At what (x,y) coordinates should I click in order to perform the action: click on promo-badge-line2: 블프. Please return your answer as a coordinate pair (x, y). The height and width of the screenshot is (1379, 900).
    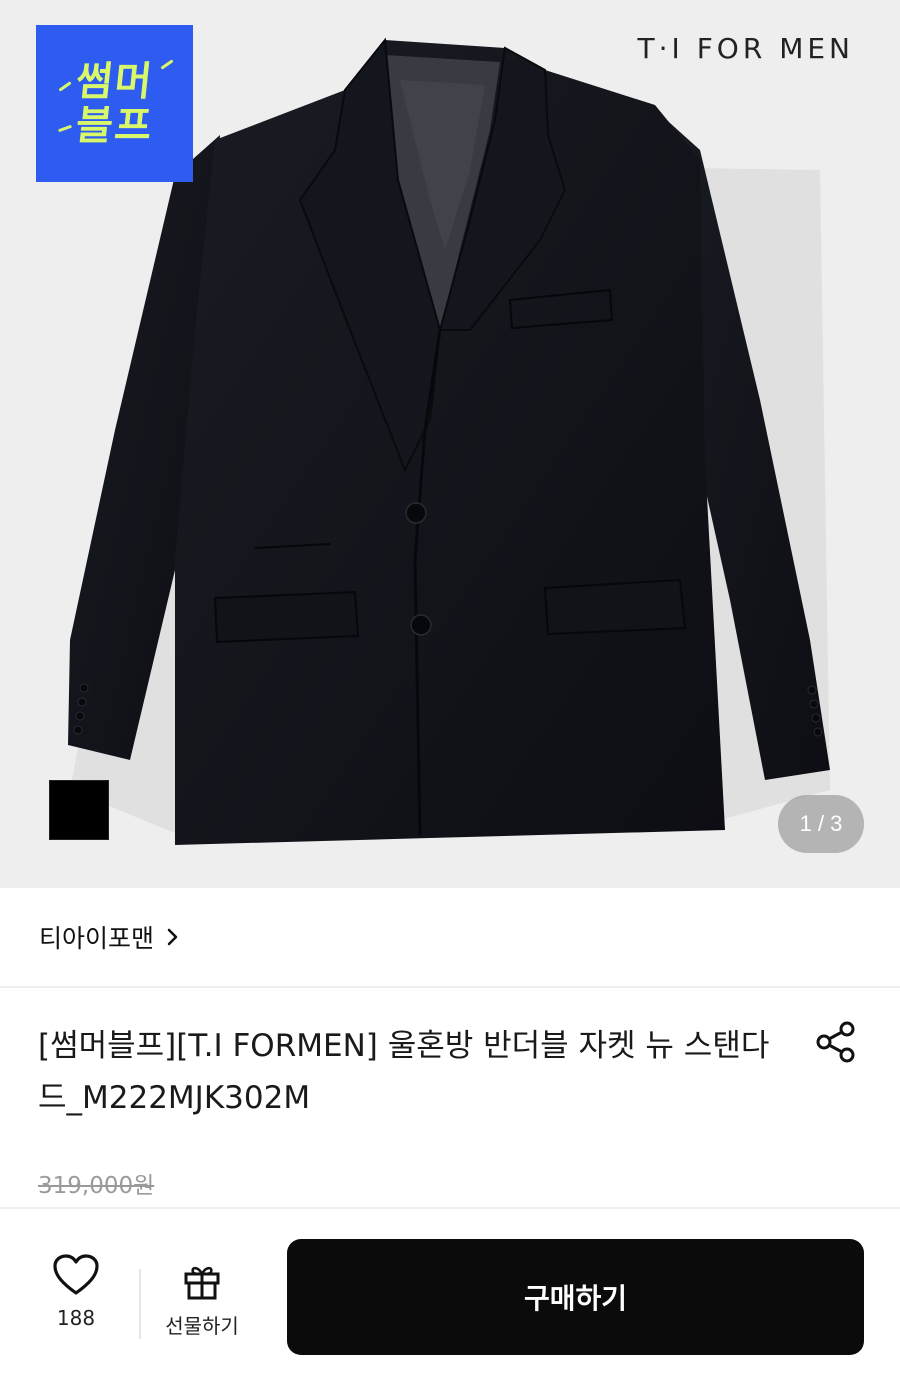
    Looking at the image, I should click on (114, 125).